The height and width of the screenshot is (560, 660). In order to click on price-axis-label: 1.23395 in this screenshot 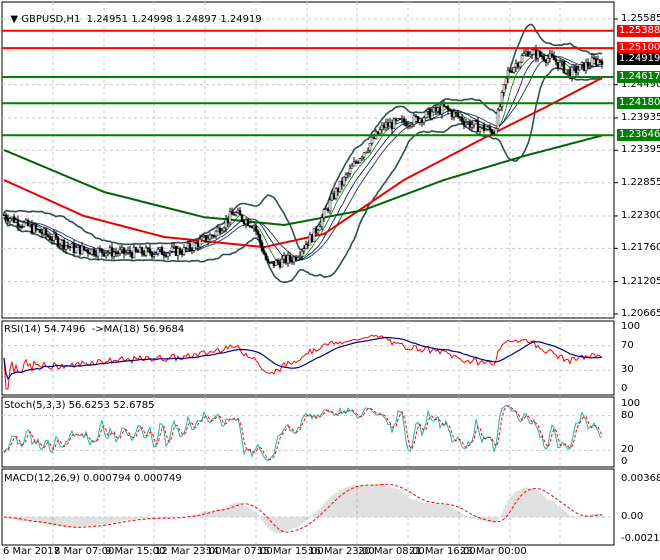, I will do `click(640, 150)`.